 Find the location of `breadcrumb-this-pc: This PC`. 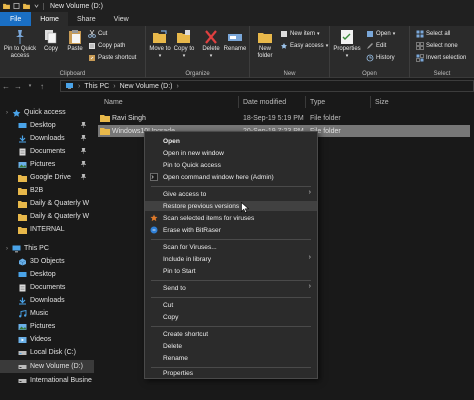

breadcrumb-this-pc: This PC is located at coordinates (96, 86).